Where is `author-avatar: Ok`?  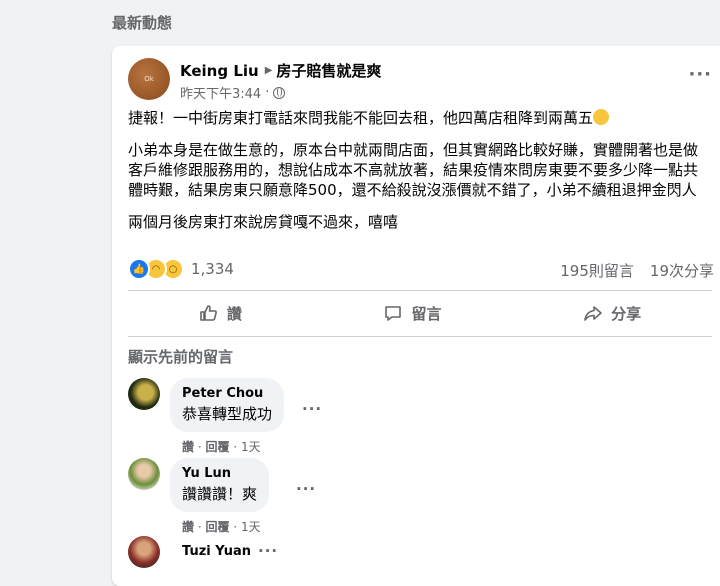
author-avatar: Ok is located at coordinates (149, 79).